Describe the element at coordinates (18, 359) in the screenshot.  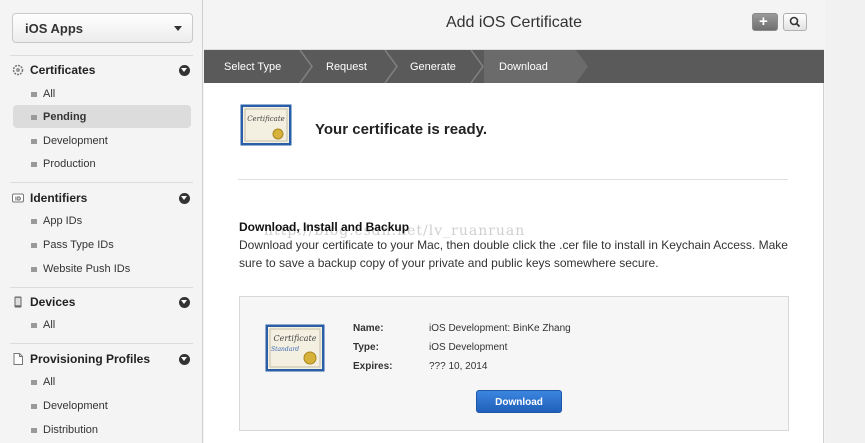
I see `document-icon` at that location.